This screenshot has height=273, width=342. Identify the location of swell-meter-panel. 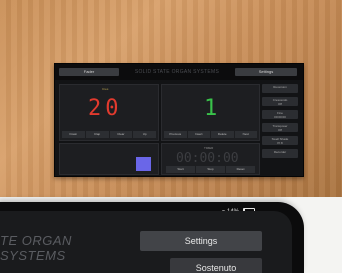
(109, 159).